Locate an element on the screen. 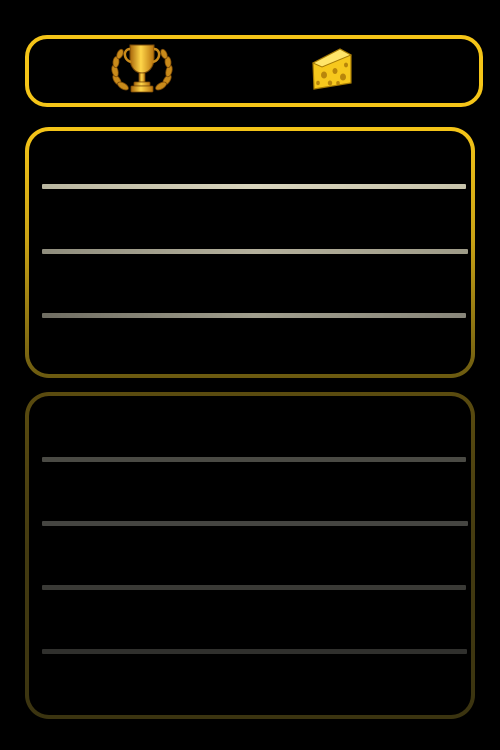 The height and width of the screenshot is (750, 500). tab-cheese is located at coordinates (331, 71).